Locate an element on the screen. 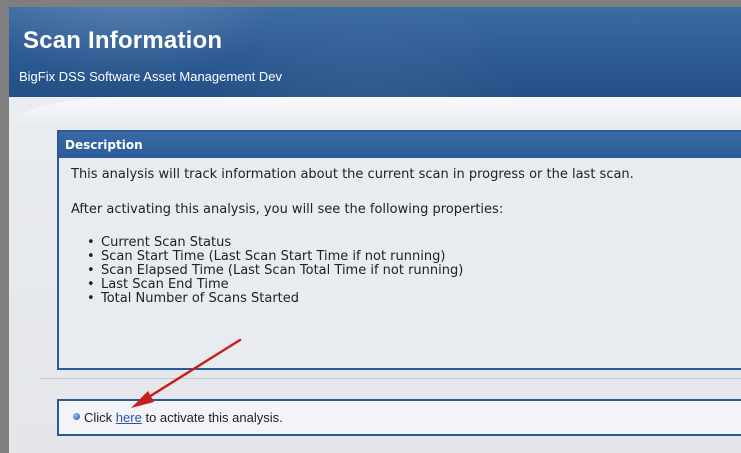 The image size is (741, 453). property-item: Total Number of Scans Started is located at coordinates (414, 299).